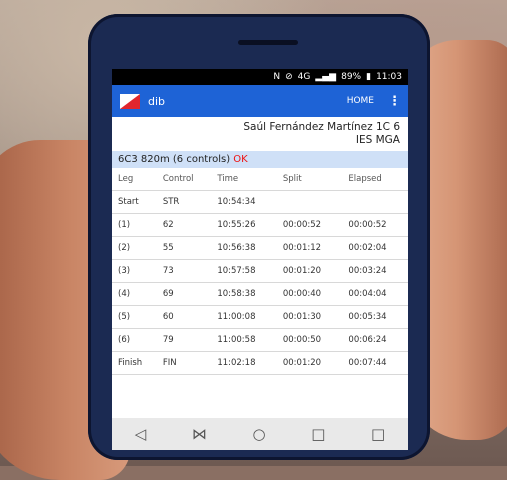 This screenshot has height=480, width=507. What do you see at coordinates (174, 159) in the screenshot?
I see `course-label: 6C3 820m (6 controls)` at bounding box center [174, 159].